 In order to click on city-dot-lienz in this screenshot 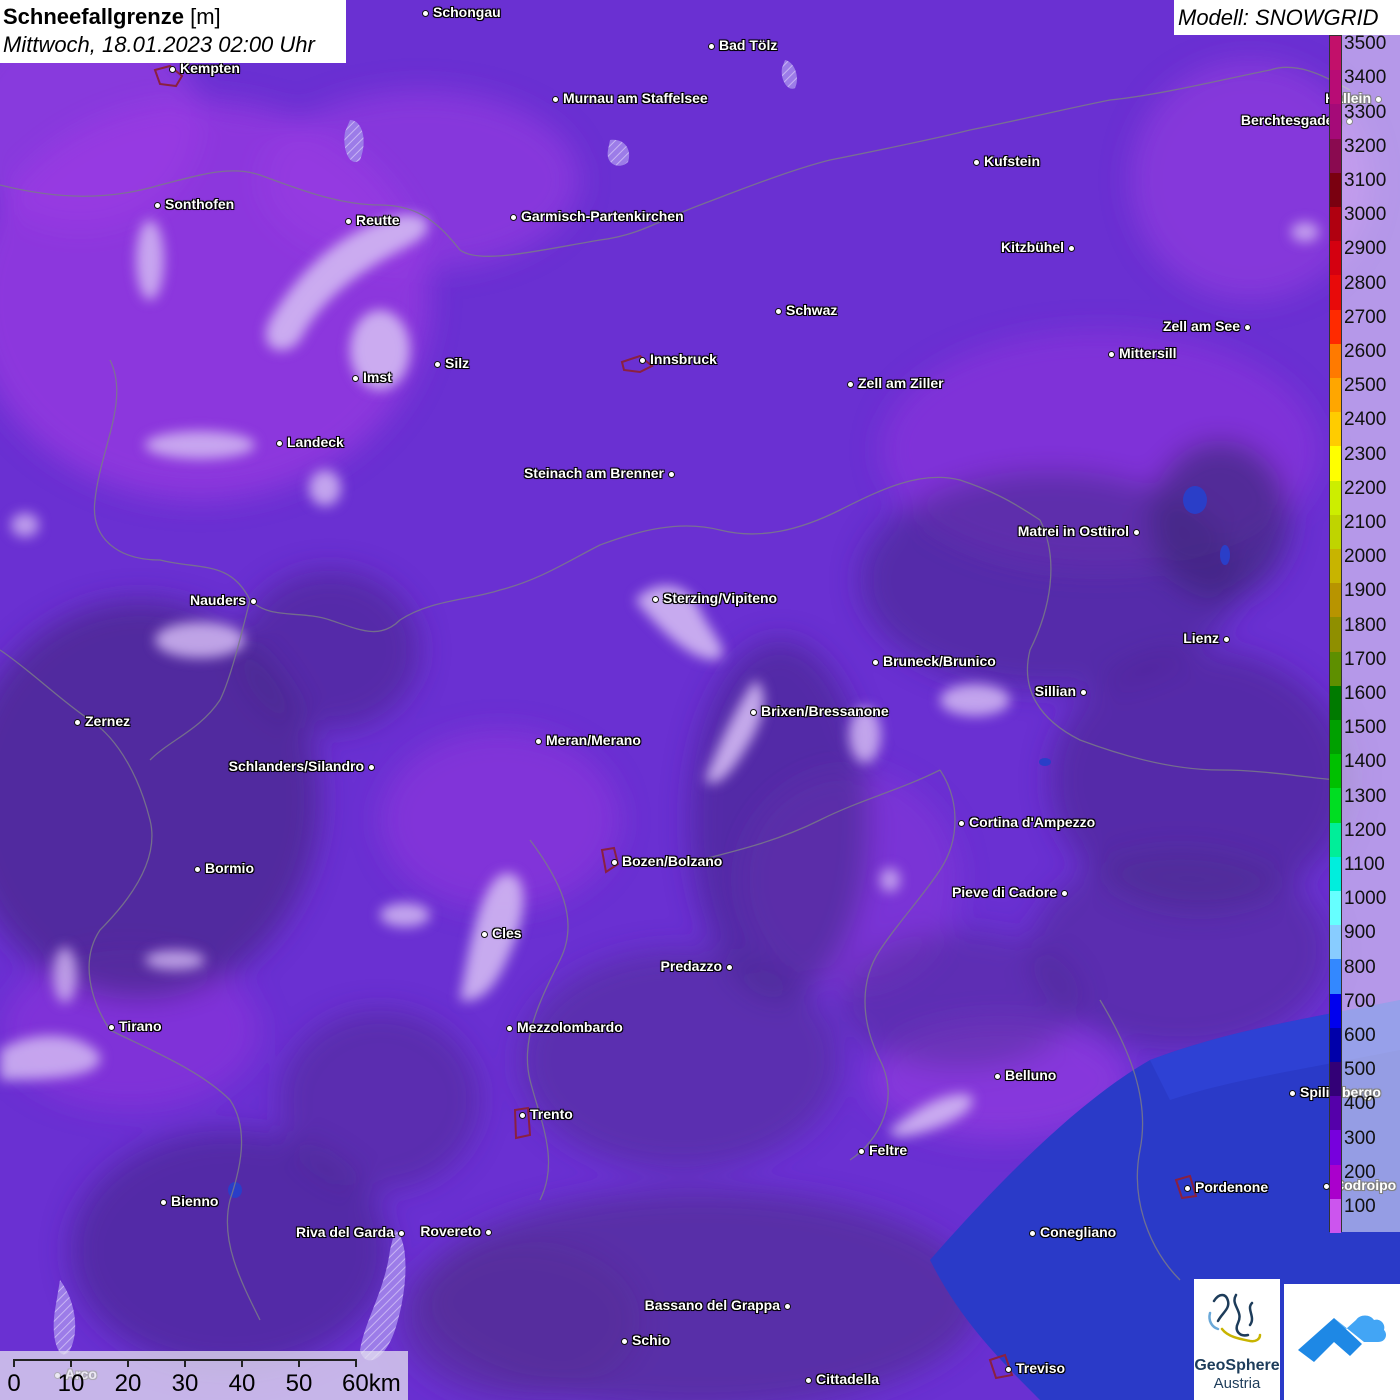, I will do `click(1226, 639)`.